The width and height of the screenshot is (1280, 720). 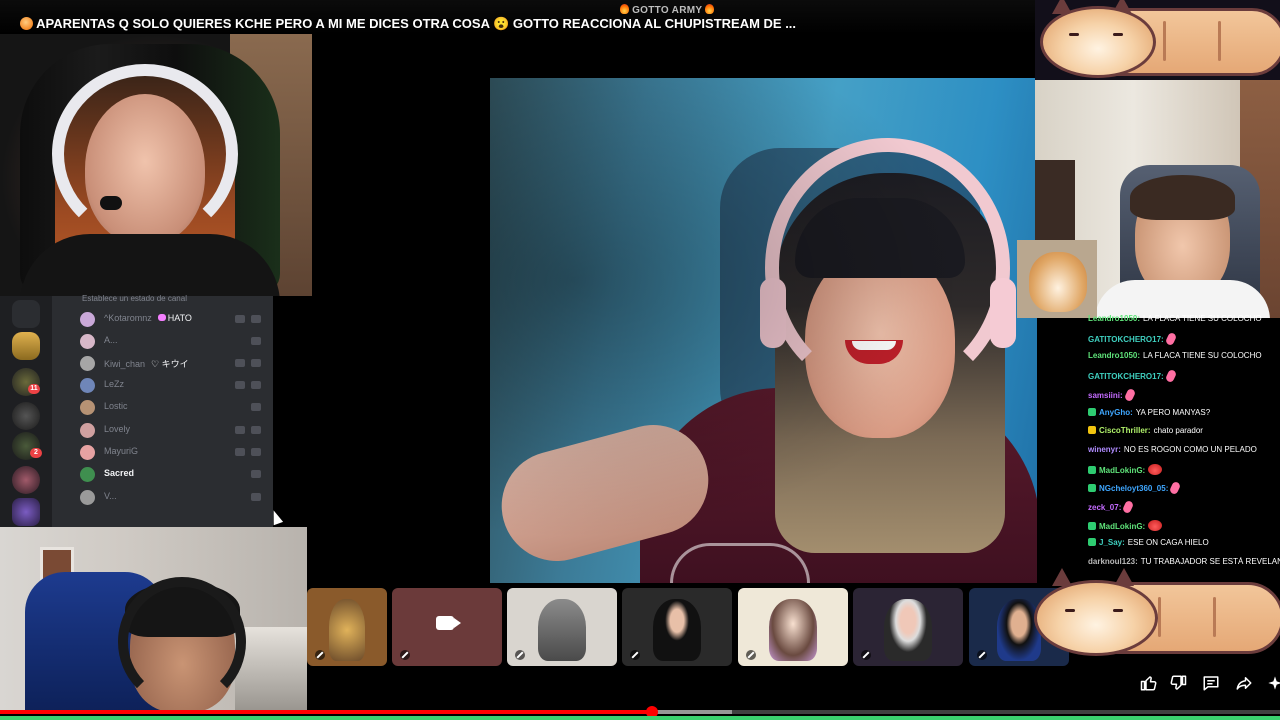 I want to click on flame-icon, so click(x=710, y=9).